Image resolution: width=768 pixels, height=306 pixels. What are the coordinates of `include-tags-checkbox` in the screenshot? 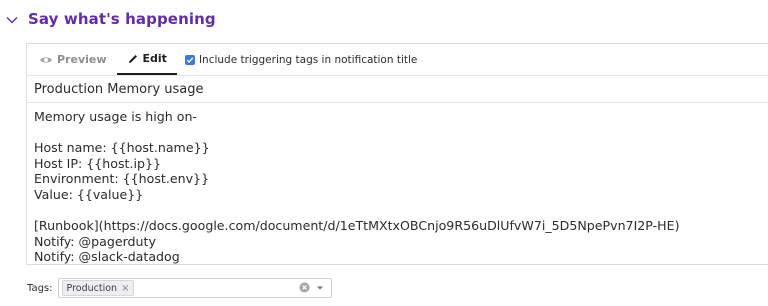 It's located at (189, 59).